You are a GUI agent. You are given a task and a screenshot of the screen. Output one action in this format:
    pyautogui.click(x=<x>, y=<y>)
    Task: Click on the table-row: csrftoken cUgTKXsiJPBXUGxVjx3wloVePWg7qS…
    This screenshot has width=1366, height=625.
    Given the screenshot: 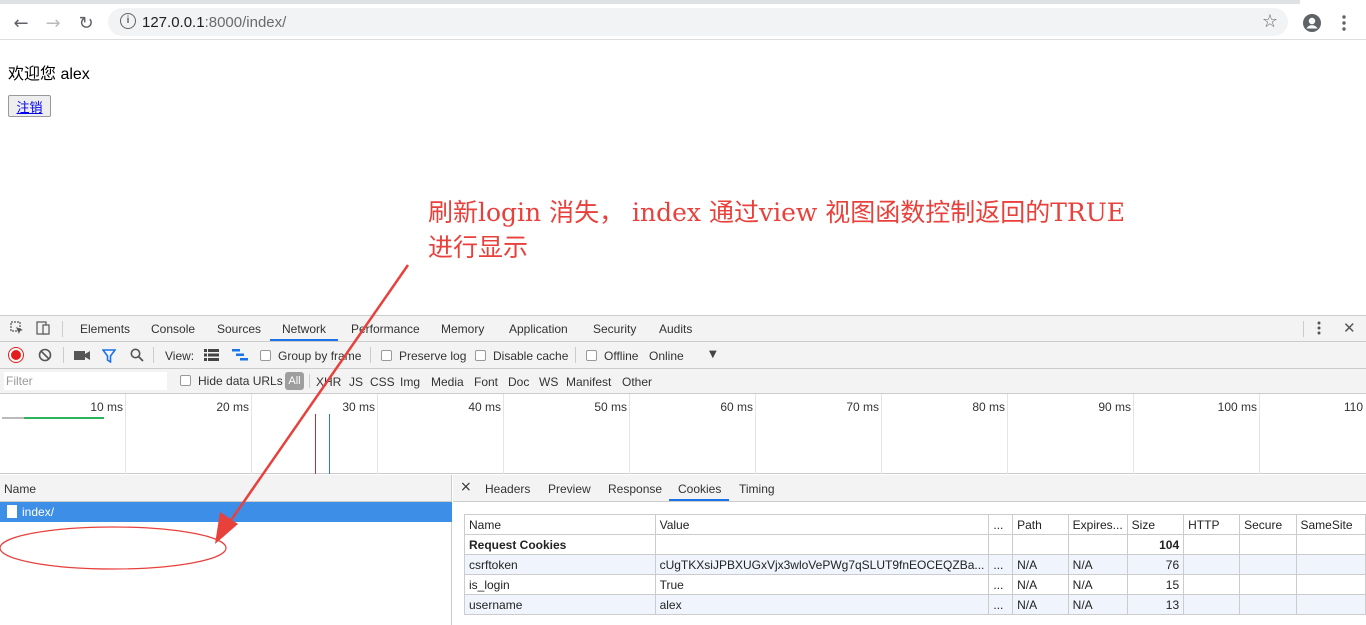 What is the action you would take?
    pyautogui.click(x=915, y=564)
    